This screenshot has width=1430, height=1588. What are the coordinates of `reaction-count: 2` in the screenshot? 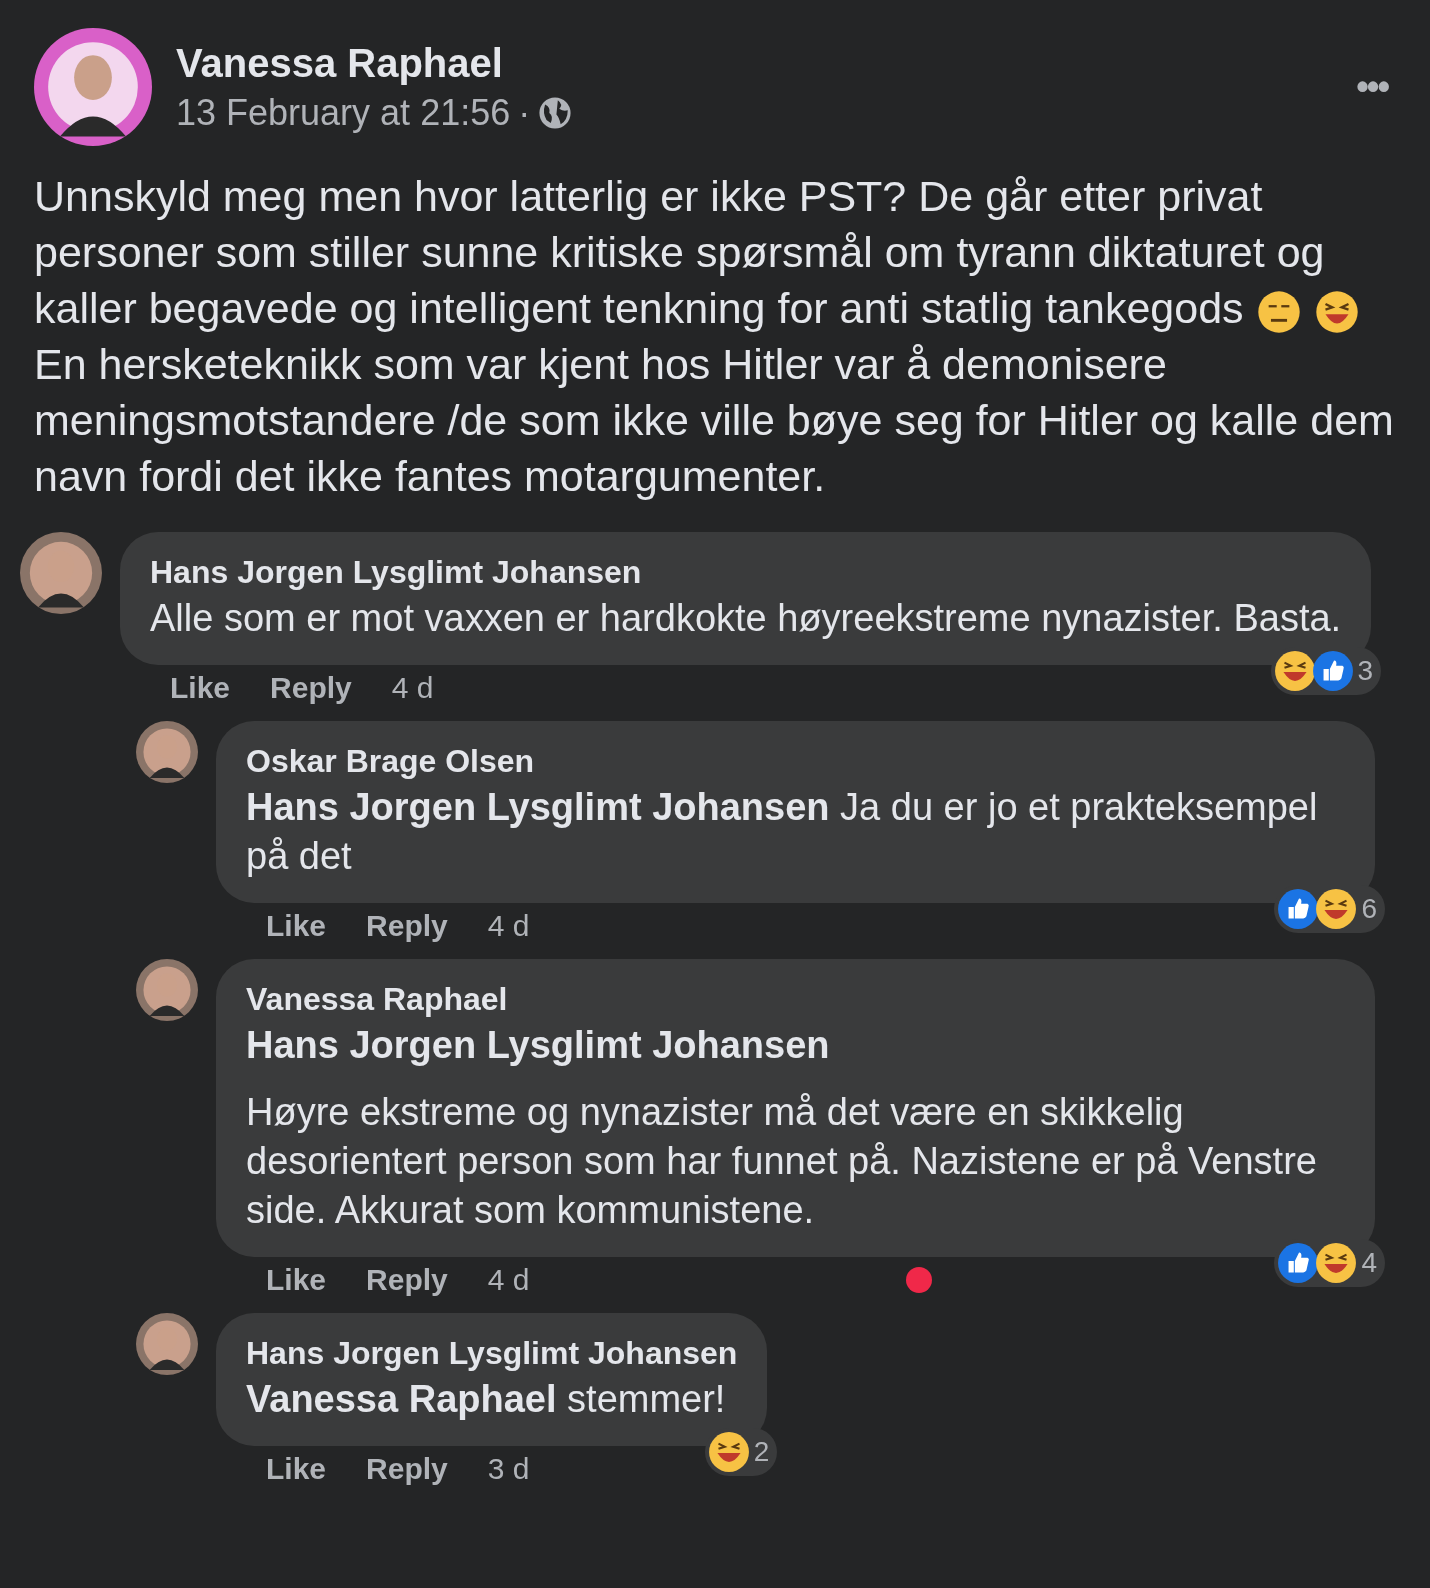 It's located at (761, 1452).